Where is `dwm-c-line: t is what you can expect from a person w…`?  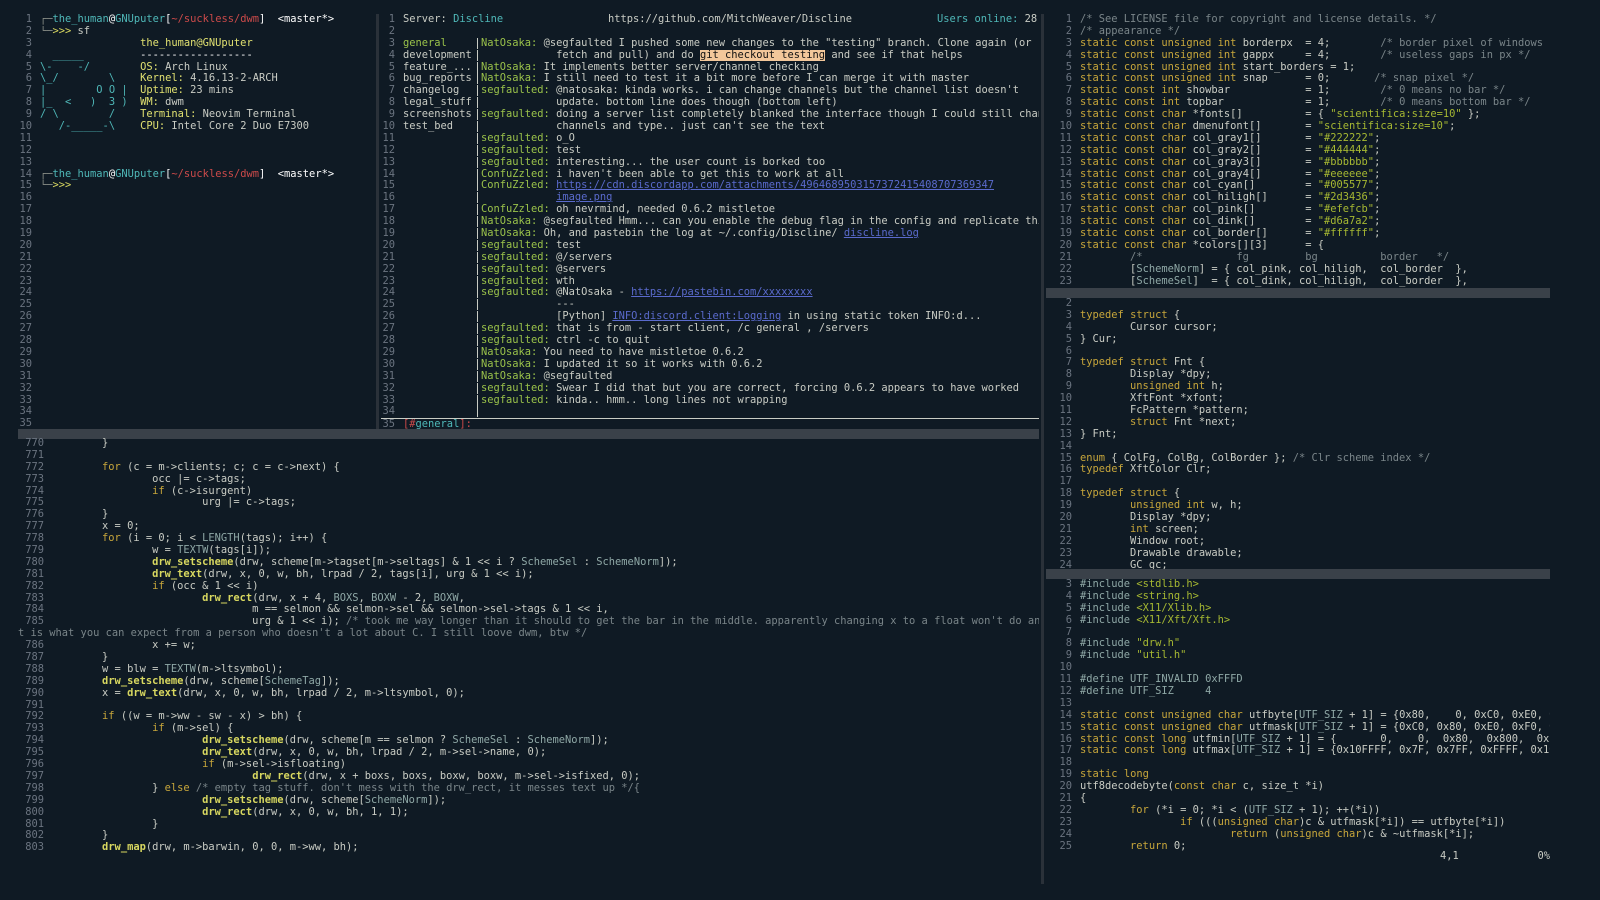 dwm-c-line: t is what you can expect from a person w… is located at coordinates (528, 634).